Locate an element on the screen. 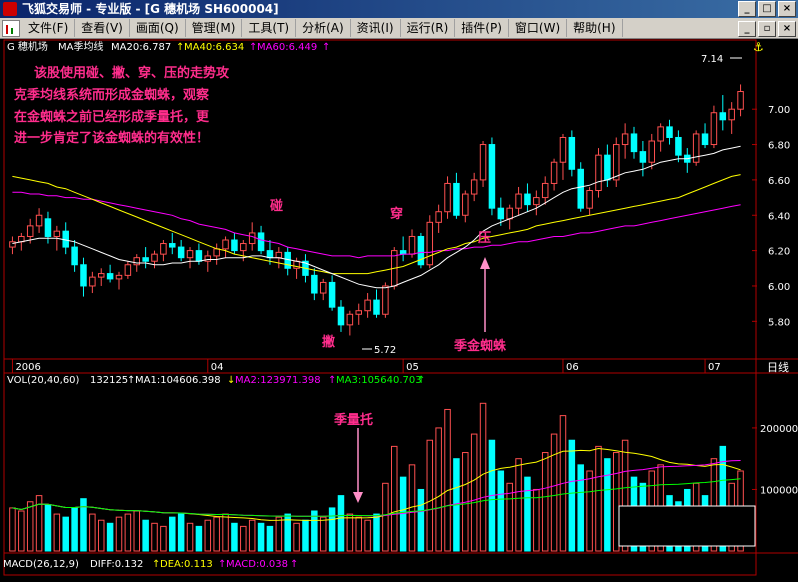 The width and height of the screenshot is (798, 582). close-button: × is located at coordinates (787, 9).